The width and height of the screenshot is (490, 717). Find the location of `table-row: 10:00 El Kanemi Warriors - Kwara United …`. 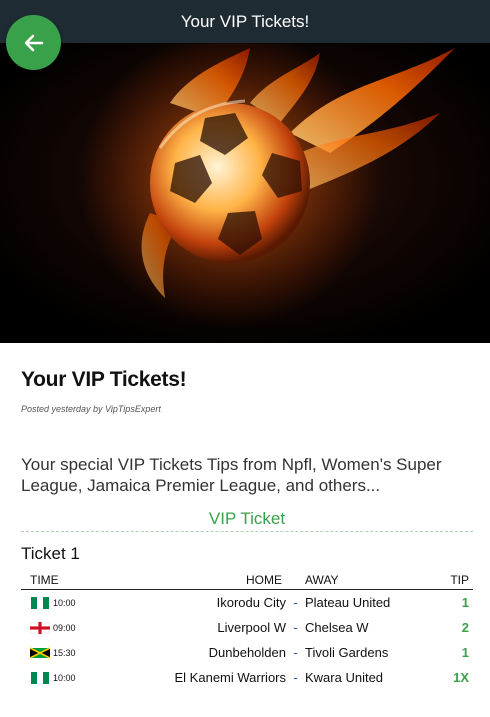

table-row: 10:00 El Kanemi Warriors - Kwara United … is located at coordinates (247, 677).